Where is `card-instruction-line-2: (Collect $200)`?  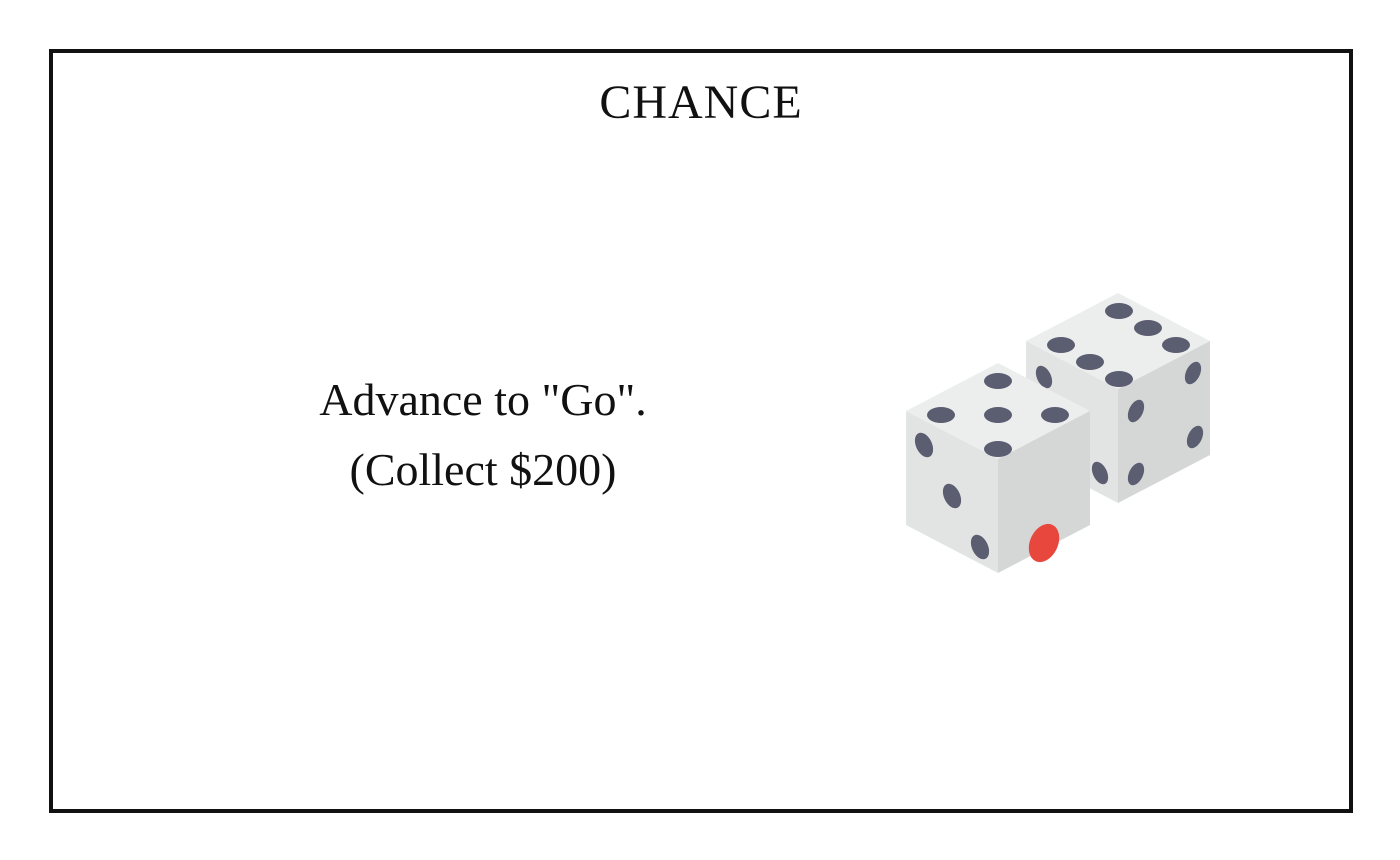 card-instruction-line-2: (Collect $200) is located at coordinates (483, 469).